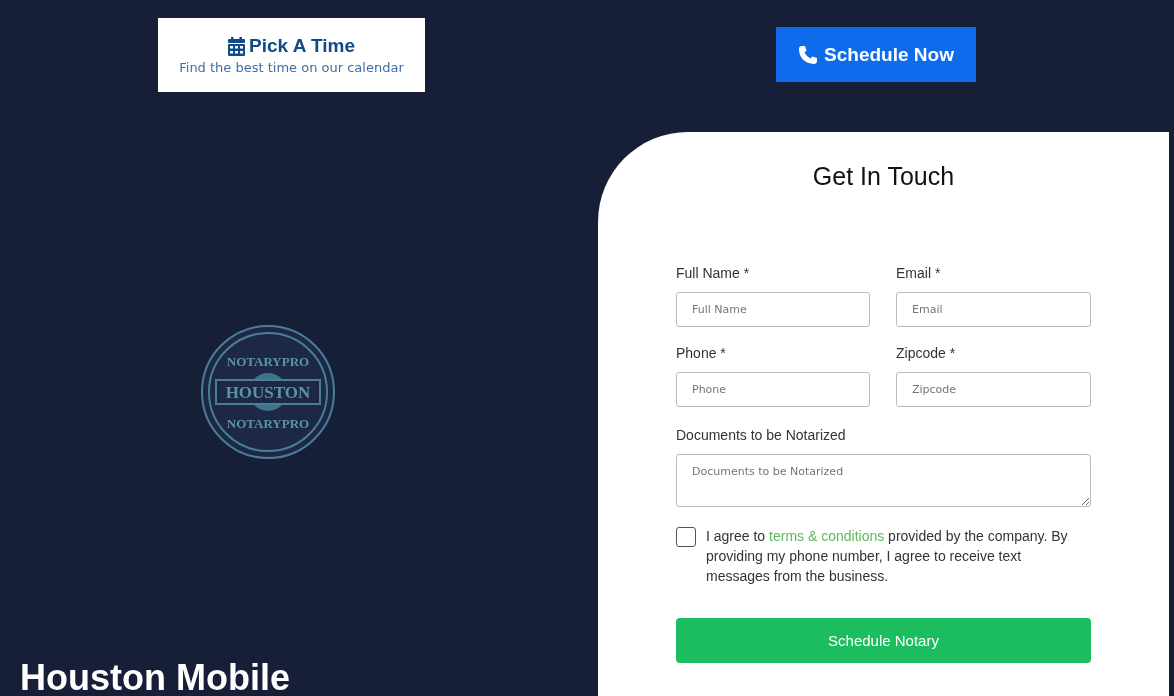 The image size is (1174, 696). I want to click on field-label: Email *, so click(919, 273).